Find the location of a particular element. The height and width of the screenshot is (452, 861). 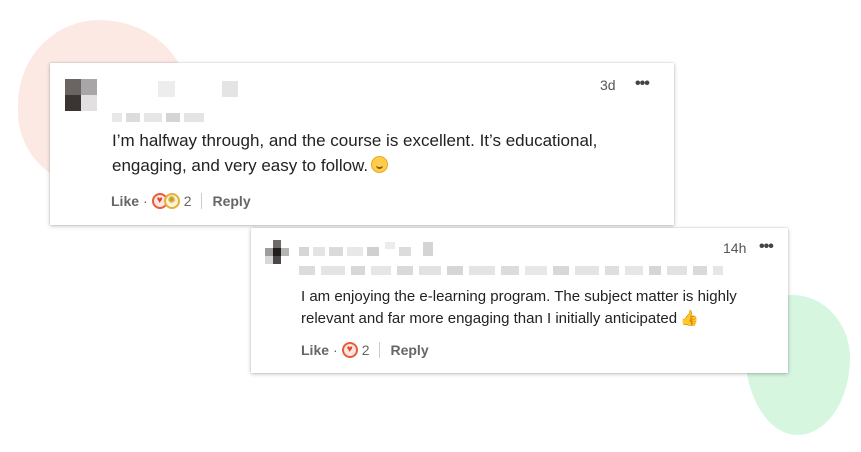

lightbulb-icon: ✺ is located at coordinates (171, 201).